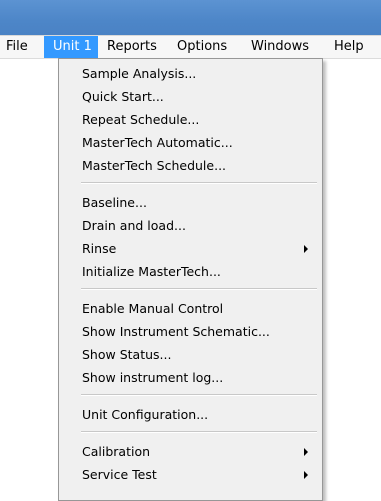 This screenshot has width=381, height=501. Describe the element at coordinates (133, 47) in the screenshot. I see `menu-reports: Reports` at that location.